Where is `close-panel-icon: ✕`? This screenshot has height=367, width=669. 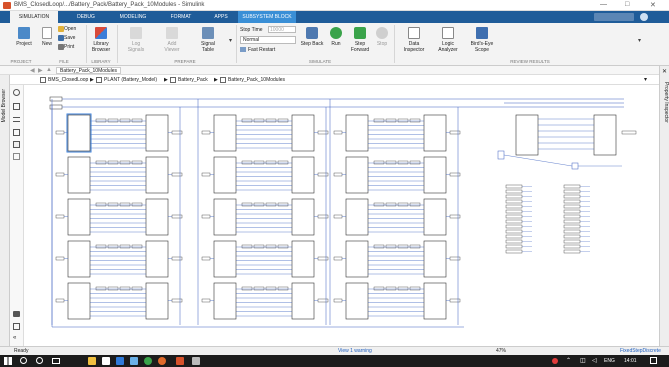 close-panel-icon: ✕ is located at coordinates (664, 71).